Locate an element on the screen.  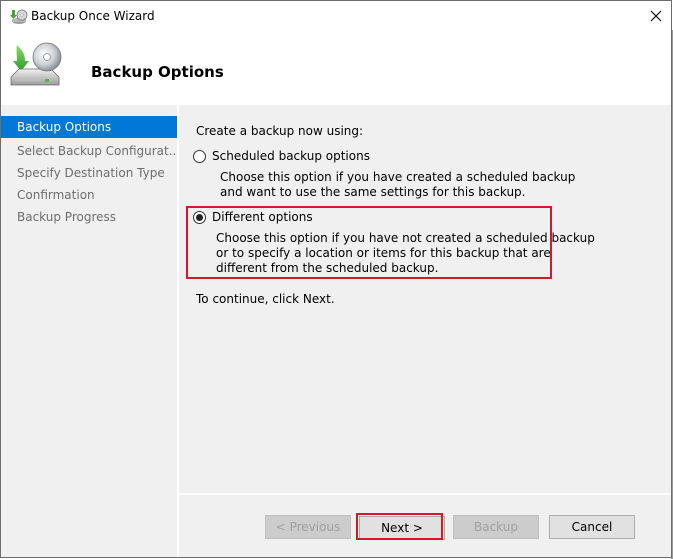
close-icon is located at coordinates (656, 17).